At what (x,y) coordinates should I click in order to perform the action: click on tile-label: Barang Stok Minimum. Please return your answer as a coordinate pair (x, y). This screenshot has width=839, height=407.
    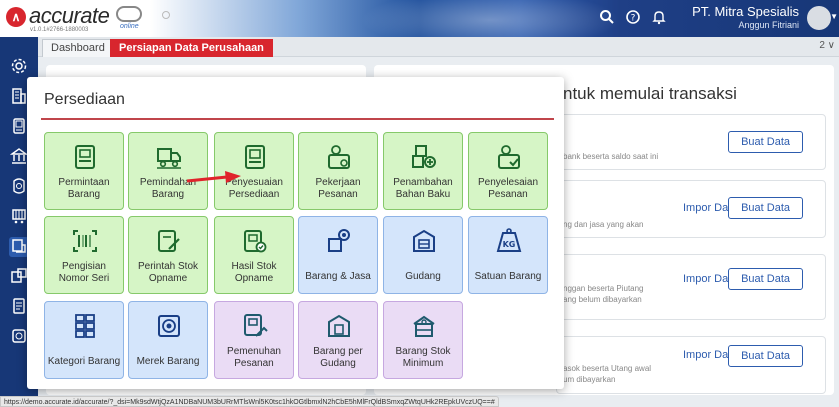
    Looking at the image, I should click on (423, 358).